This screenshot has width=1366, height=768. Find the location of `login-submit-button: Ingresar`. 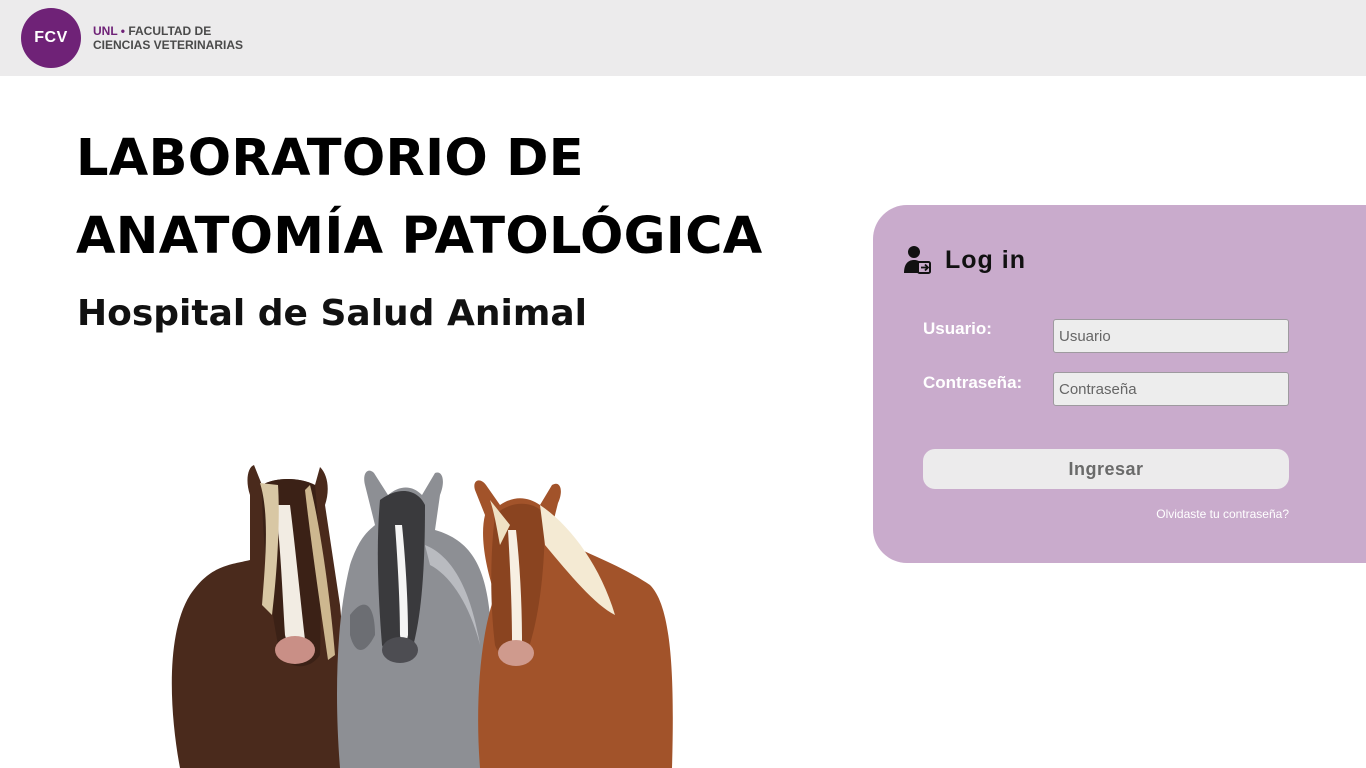

login-submit-button: Ingresar is located at coordinates (1106, 469).